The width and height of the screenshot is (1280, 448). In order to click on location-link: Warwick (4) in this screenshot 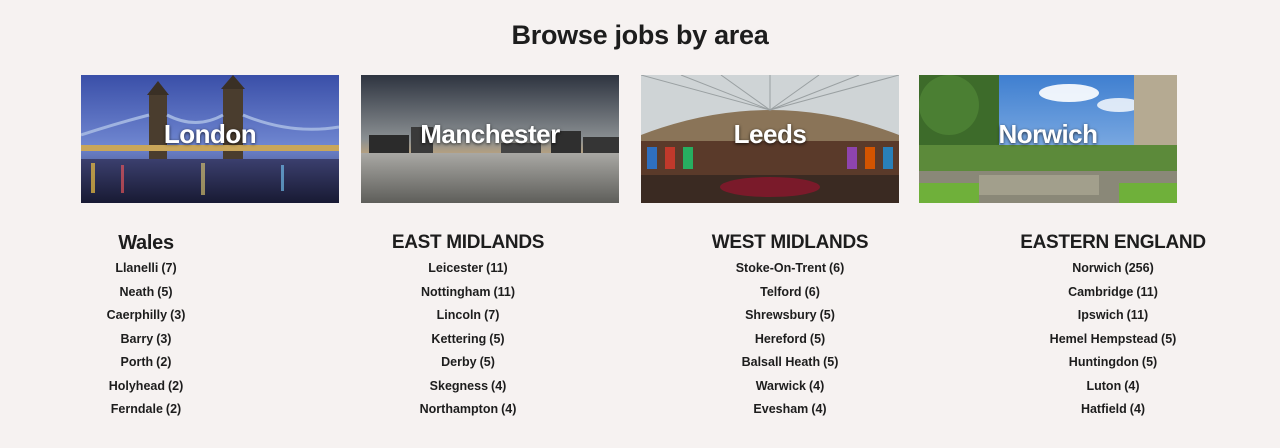, I will do `click(790, 386)`.